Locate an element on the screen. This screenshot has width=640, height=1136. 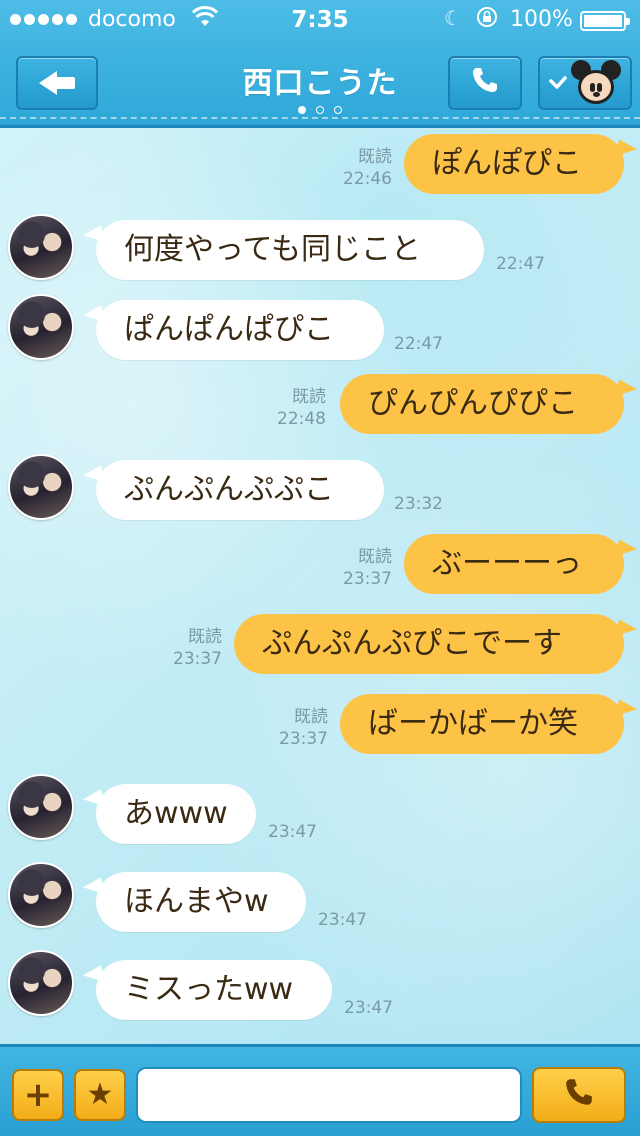
stickers-button: ★ is located at coordinates (100, 1095).